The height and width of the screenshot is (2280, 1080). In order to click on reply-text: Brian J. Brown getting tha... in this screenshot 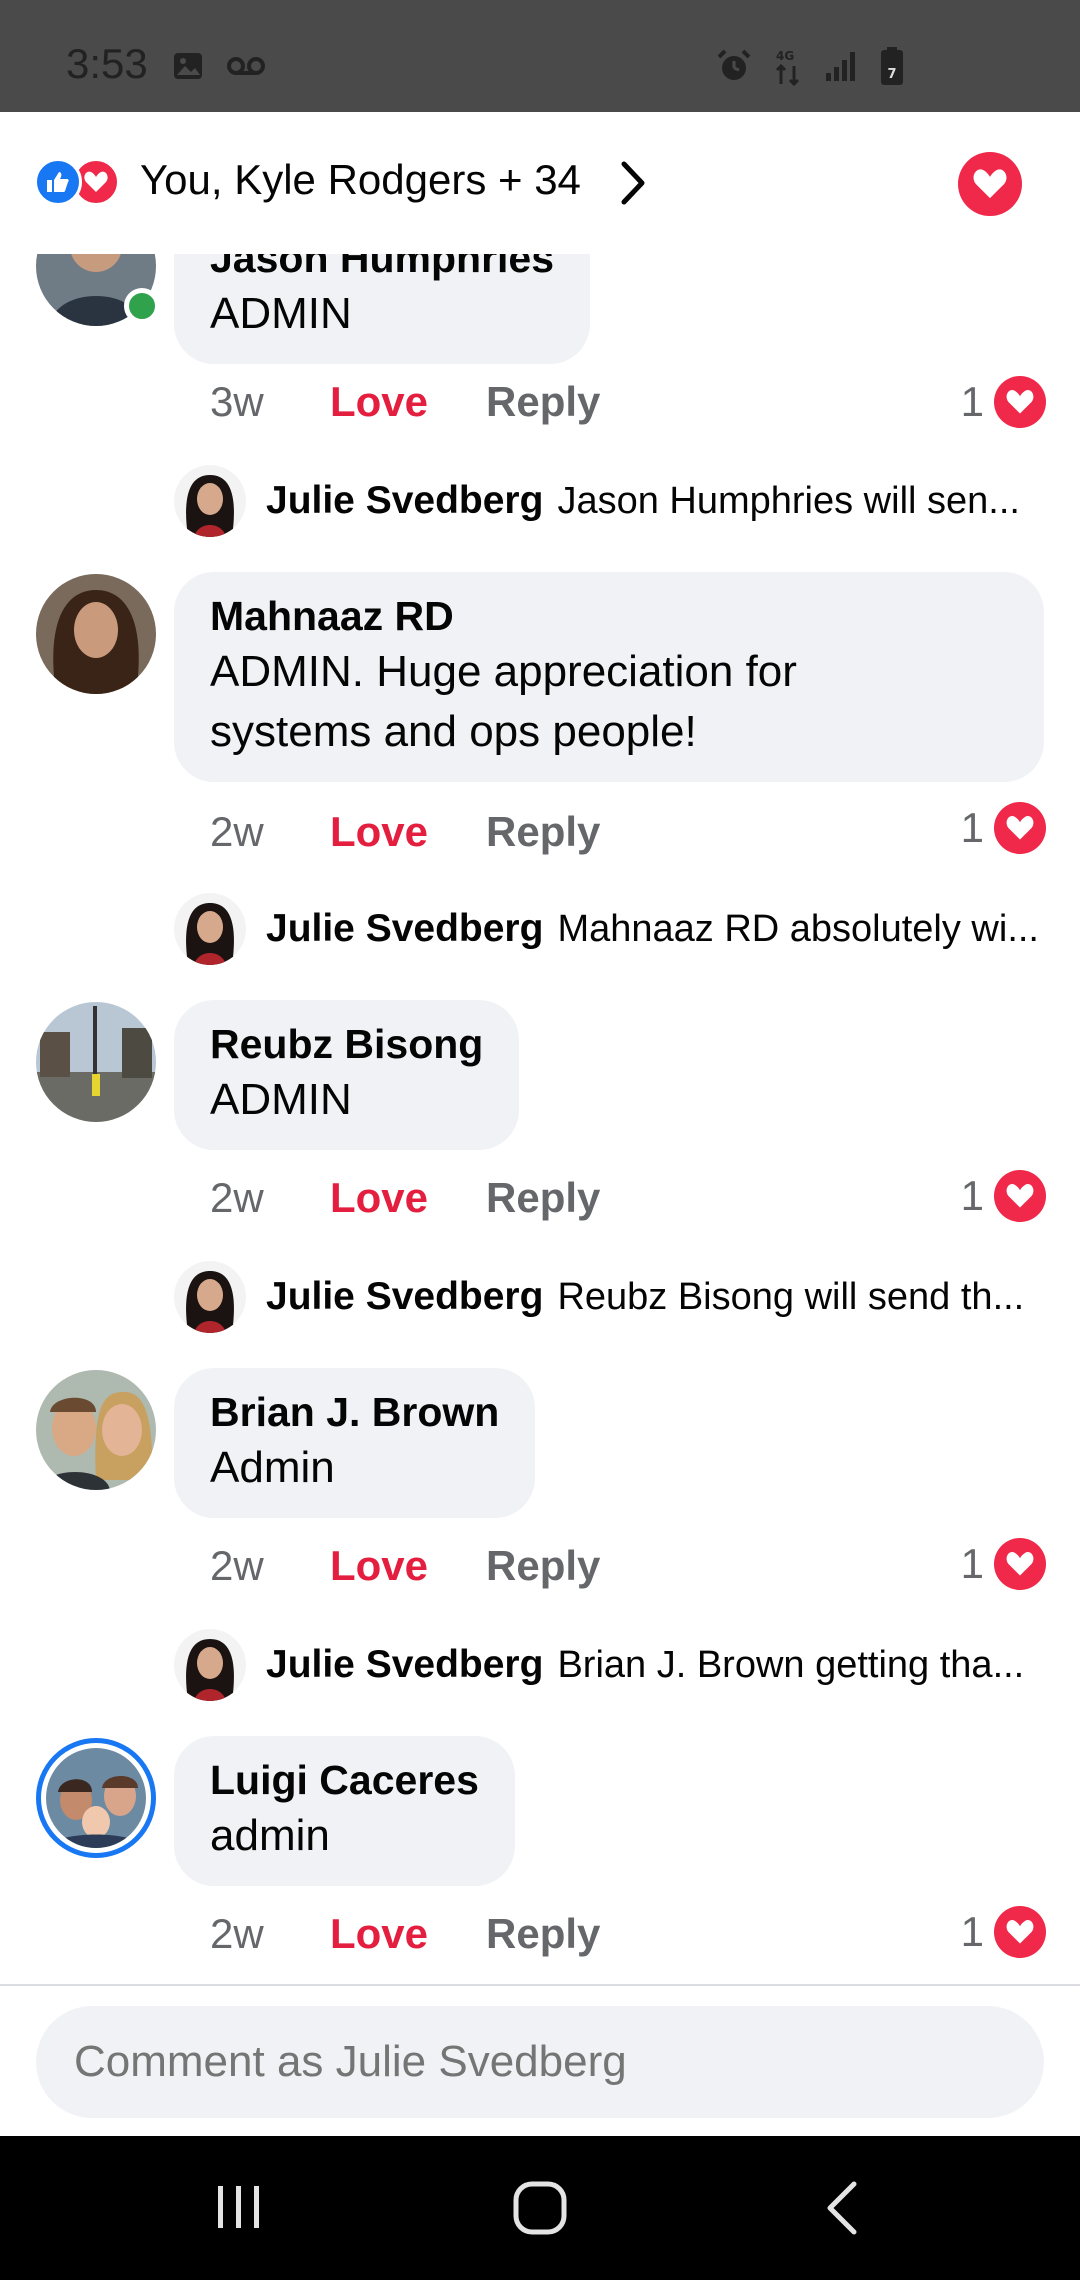, I will do `click(791, 1664)`.